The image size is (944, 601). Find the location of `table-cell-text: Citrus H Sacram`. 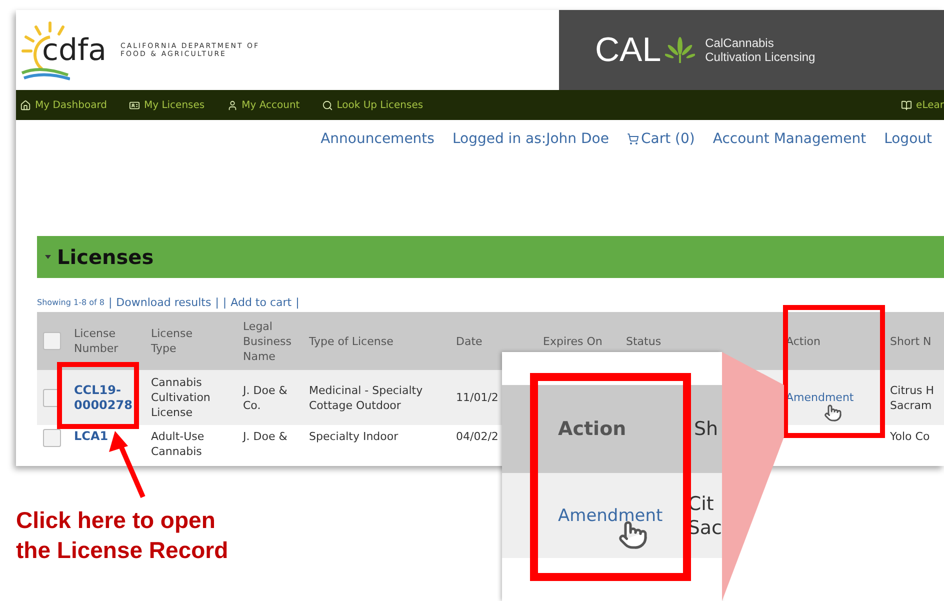

table-cell-text: Citrus H Sacram is located at coordinates (913, 397).